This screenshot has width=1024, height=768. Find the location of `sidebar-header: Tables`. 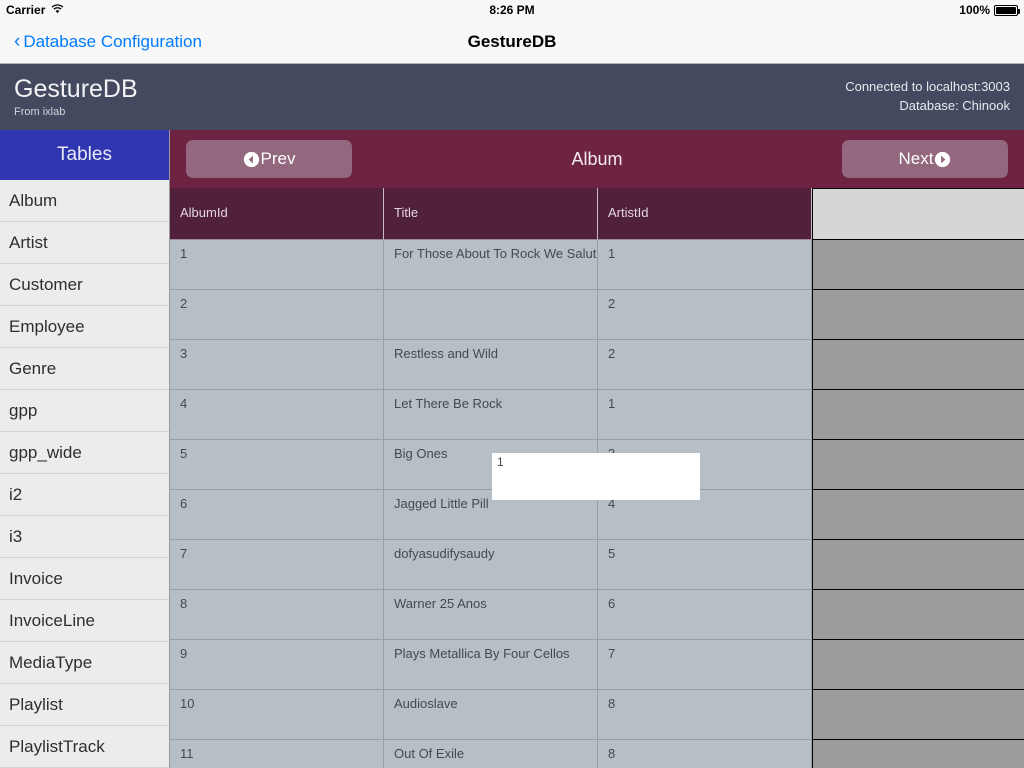

sidebar-header: Tables is located at coordinates (84, 155).